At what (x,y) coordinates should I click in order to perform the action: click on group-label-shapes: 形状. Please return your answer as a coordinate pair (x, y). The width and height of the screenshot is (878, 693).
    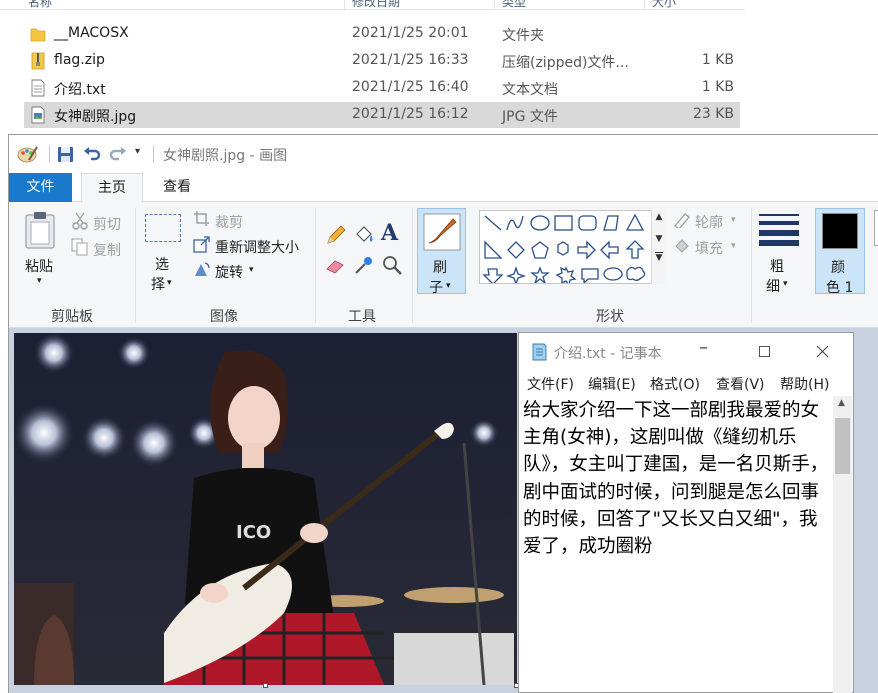
    Looking at the image, I should click on (610, 317).